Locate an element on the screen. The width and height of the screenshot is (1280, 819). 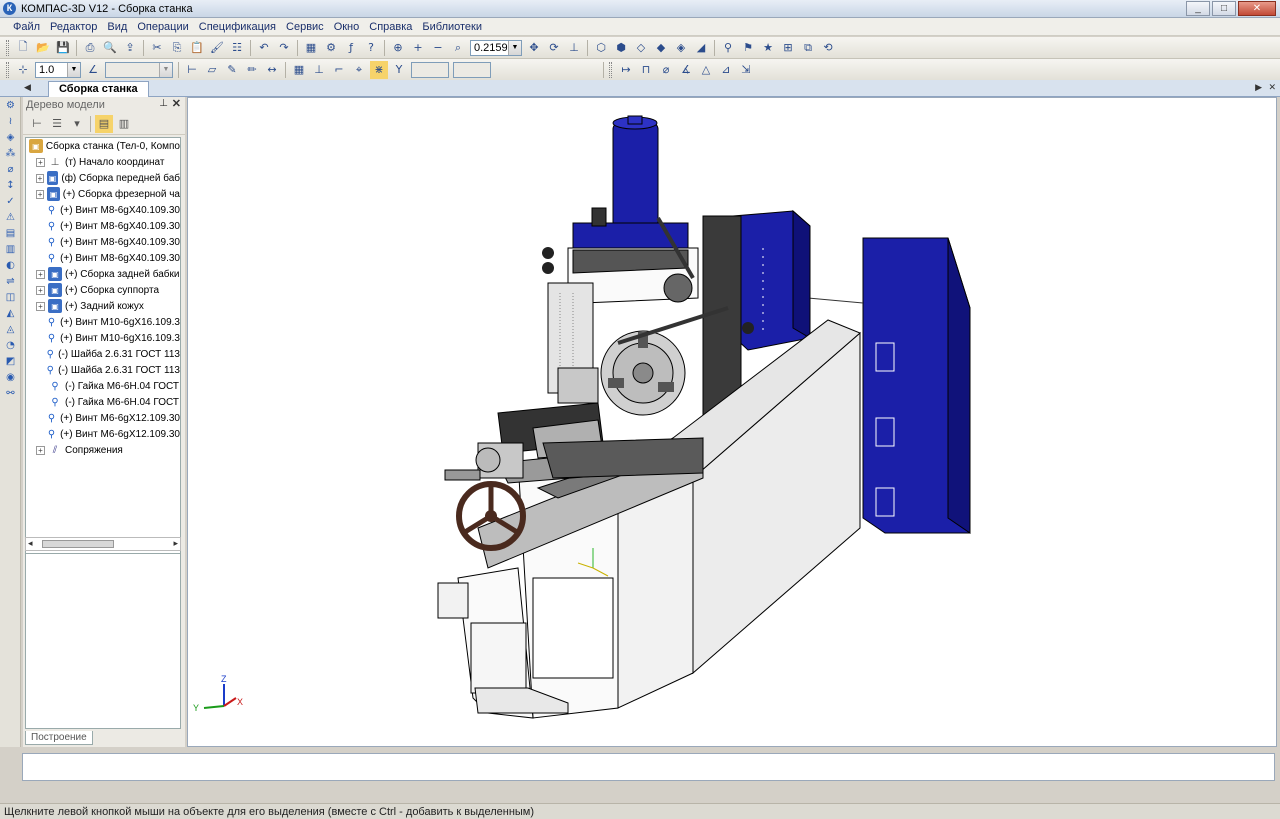
orientation-icon: ⊥ is located at coordinates (574, 48).